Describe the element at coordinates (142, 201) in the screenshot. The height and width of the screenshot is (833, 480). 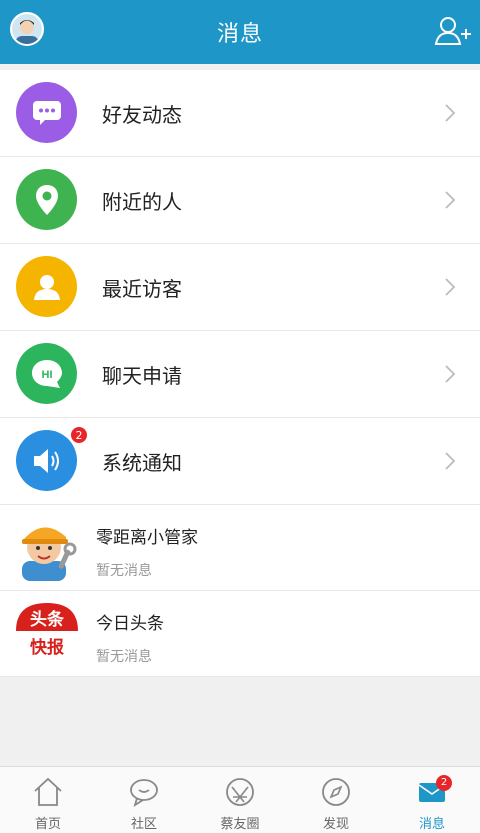
I see `menu-item-label: 附近的人` at that location.